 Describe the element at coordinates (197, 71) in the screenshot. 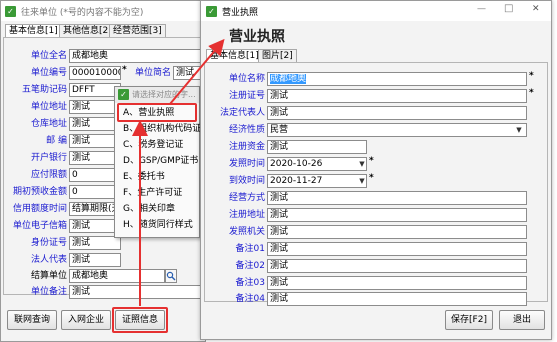

I see `arrow-to-license-window` at that location.